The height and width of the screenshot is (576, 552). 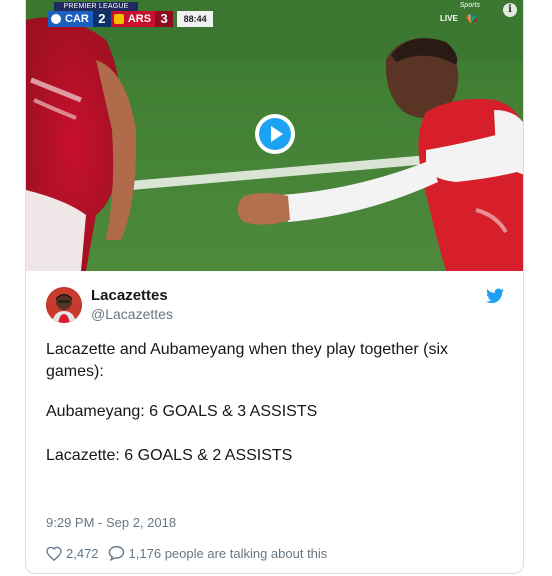 I want to click on away-team: ARS, so click(x=133, y=19).